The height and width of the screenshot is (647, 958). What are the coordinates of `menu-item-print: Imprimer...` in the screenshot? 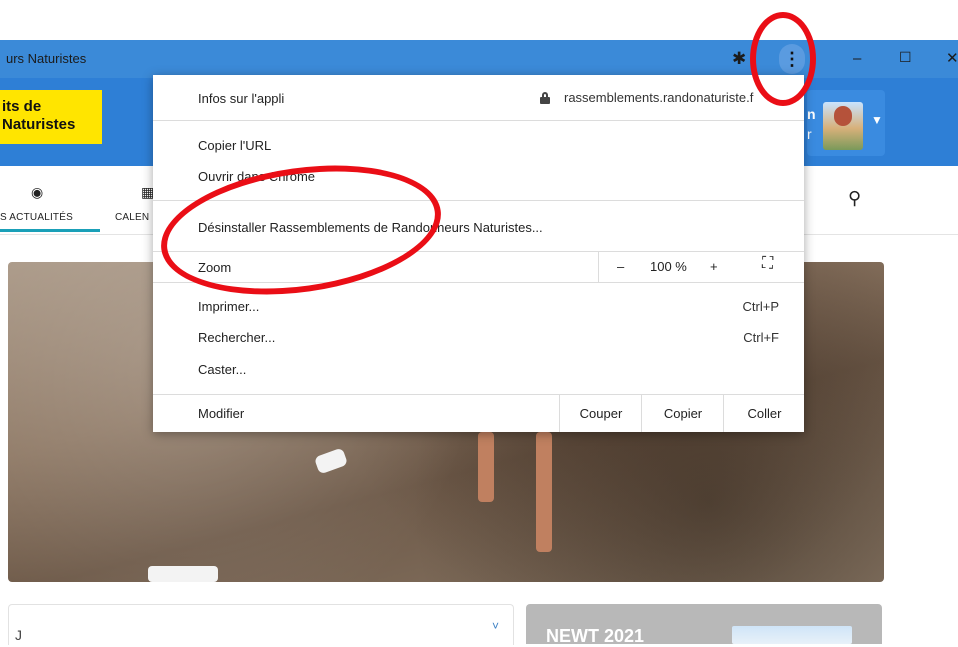 It's located at (228, 306).